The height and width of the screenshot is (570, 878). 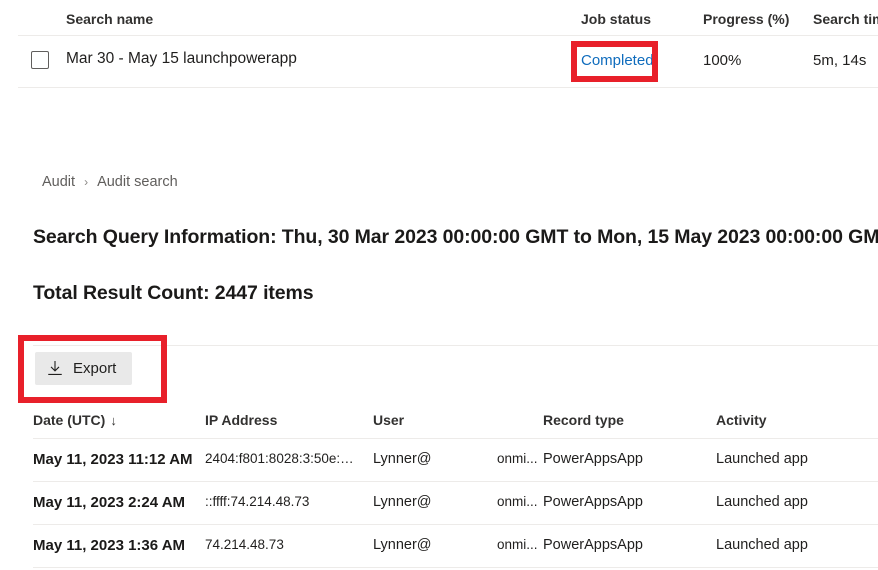 What do you see at coordinates (109, 502) in the screenshot?
I see `cell-date: May 11, 2023 2:24 AM` at bounding box center [109, 502].